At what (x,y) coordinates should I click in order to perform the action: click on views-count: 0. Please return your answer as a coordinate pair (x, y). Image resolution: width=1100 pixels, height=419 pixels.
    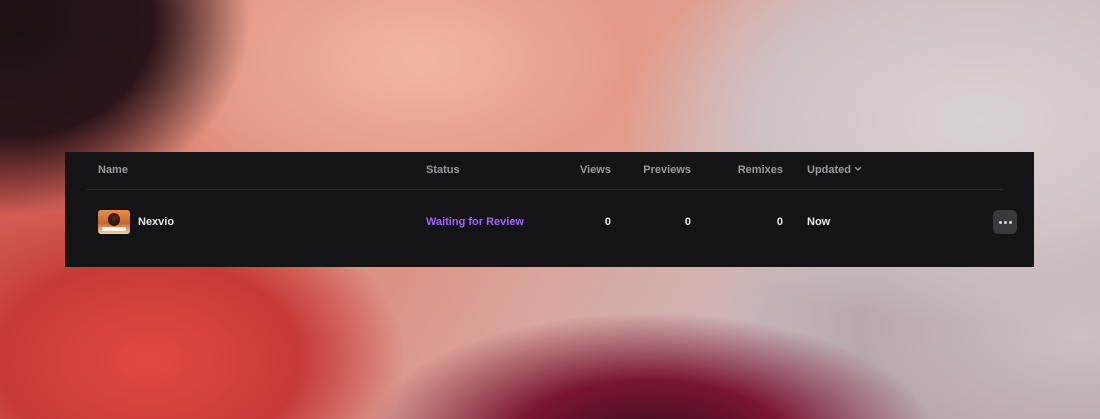
    Looking at the image, I should click on (607, 222).